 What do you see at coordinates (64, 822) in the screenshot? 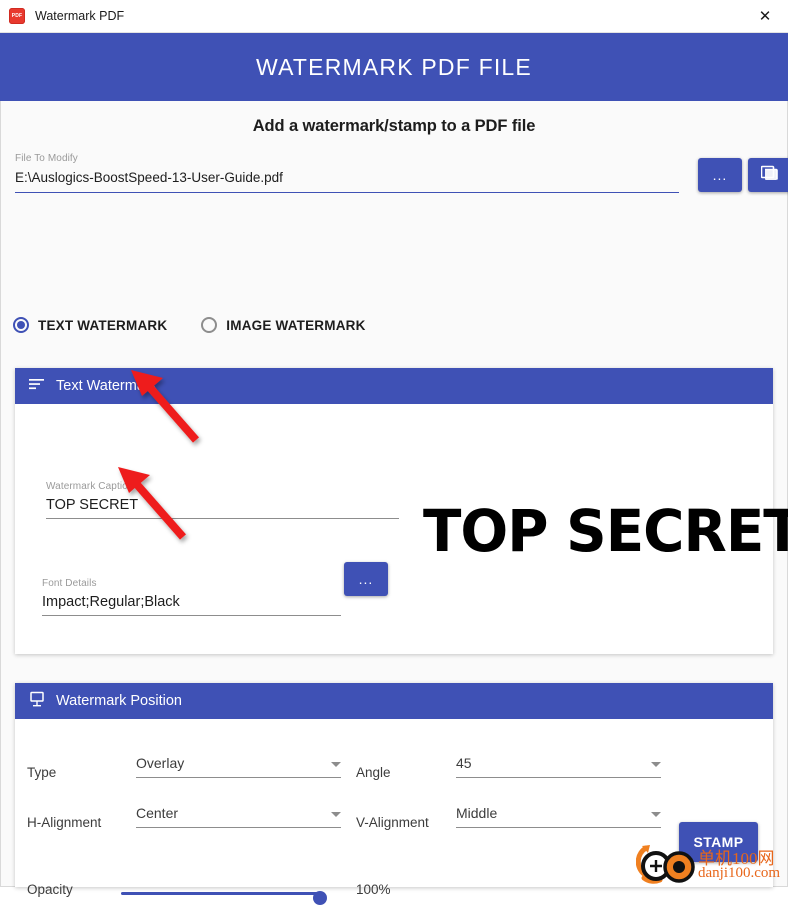
I see `h-alignment-label: H-Alignment` at bounding box center [64, 822].